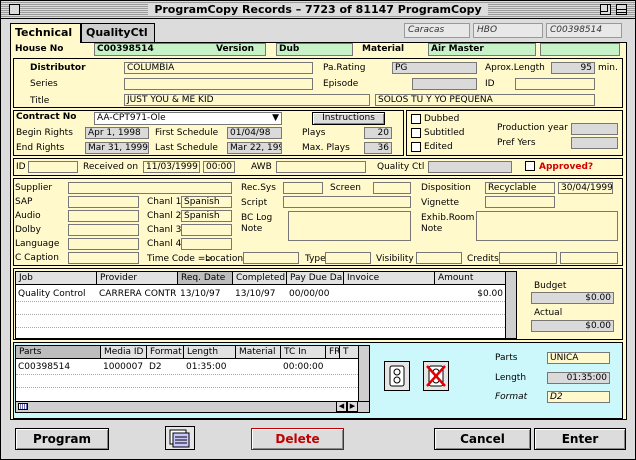 The width and height of the screenshot is (636, 460). What do you see at coordinates (137, 294) in the screenshot?
I see `jobs-cell-provider: CARRERA CONTR` at bounding box center [137, 294].